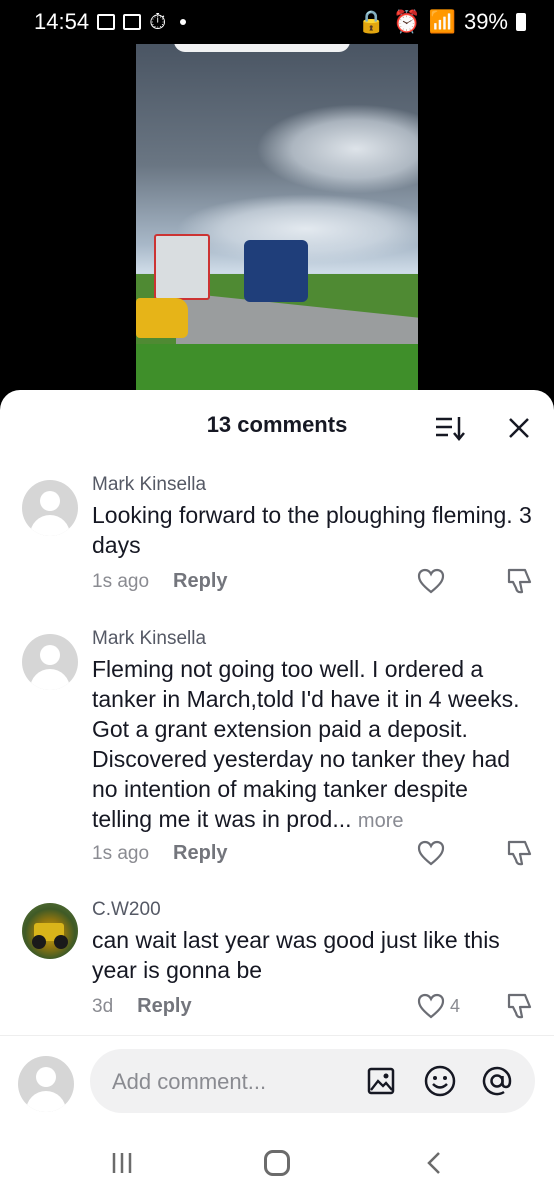  What do you see at coordinates (103, 1006) in the screenshot?
I see `comment-time: 3d` at bounding box center [103, 1006].